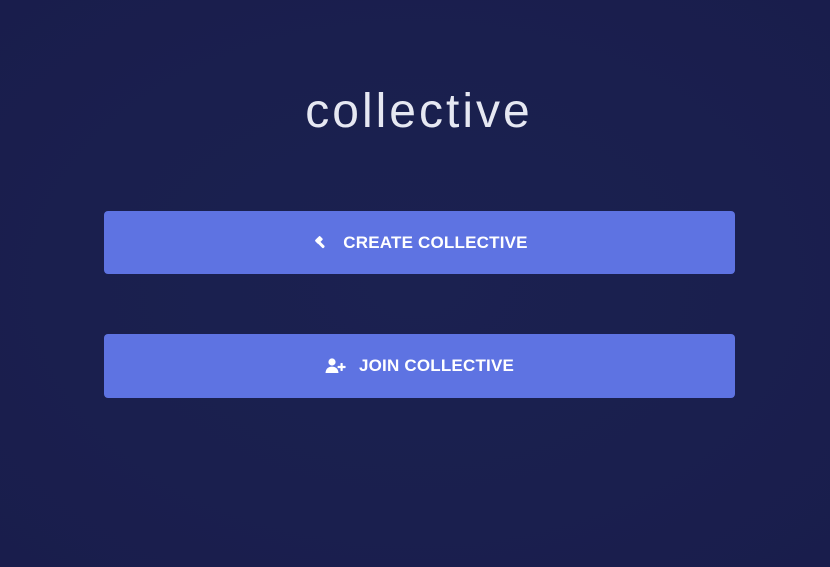  Describe the element at coordinates (419, 111) in the screenshot. I see `app-title: collective` at that location.